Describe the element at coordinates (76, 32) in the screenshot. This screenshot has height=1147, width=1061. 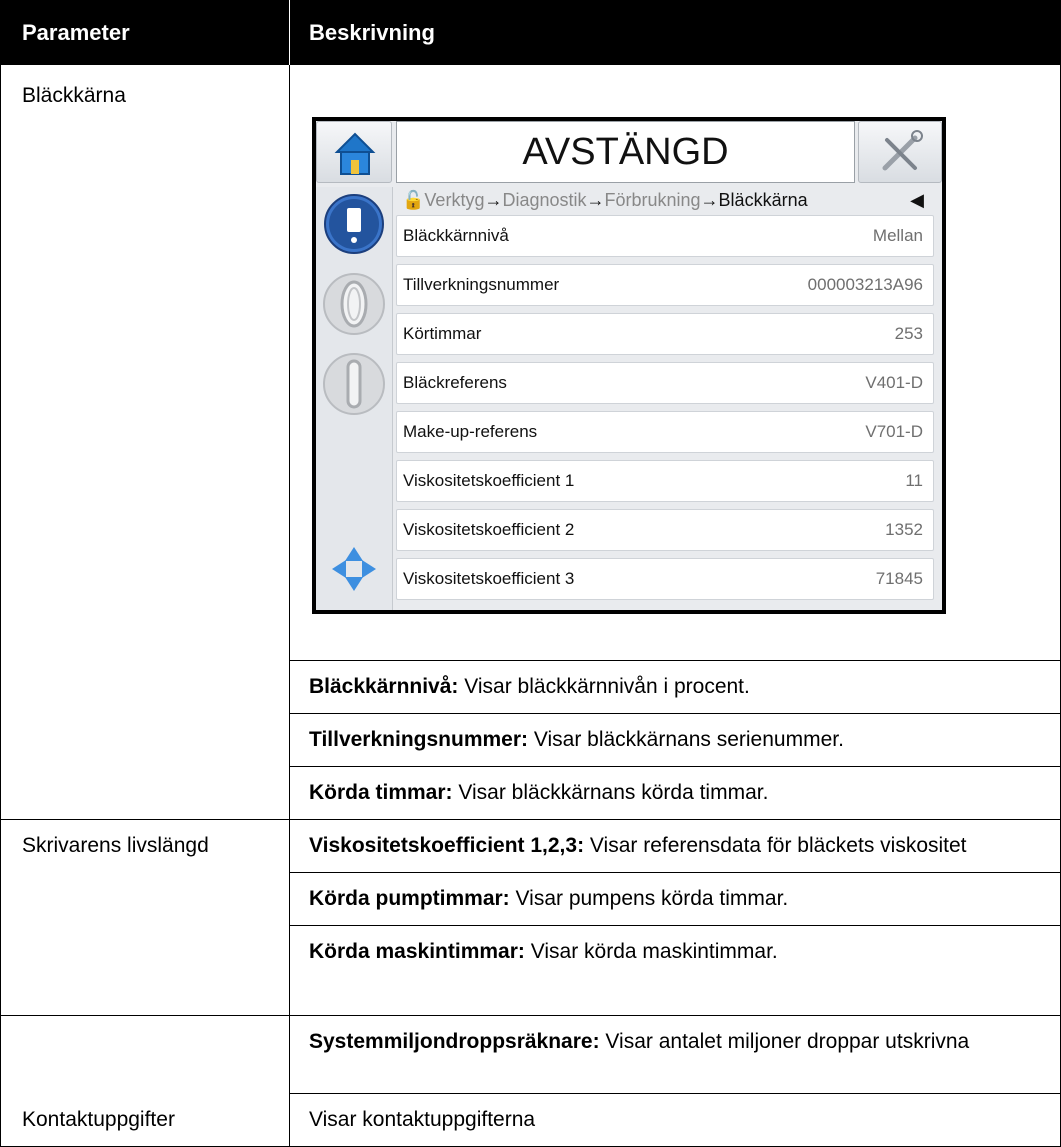
I see `header-parameter: Parameter` at that location.